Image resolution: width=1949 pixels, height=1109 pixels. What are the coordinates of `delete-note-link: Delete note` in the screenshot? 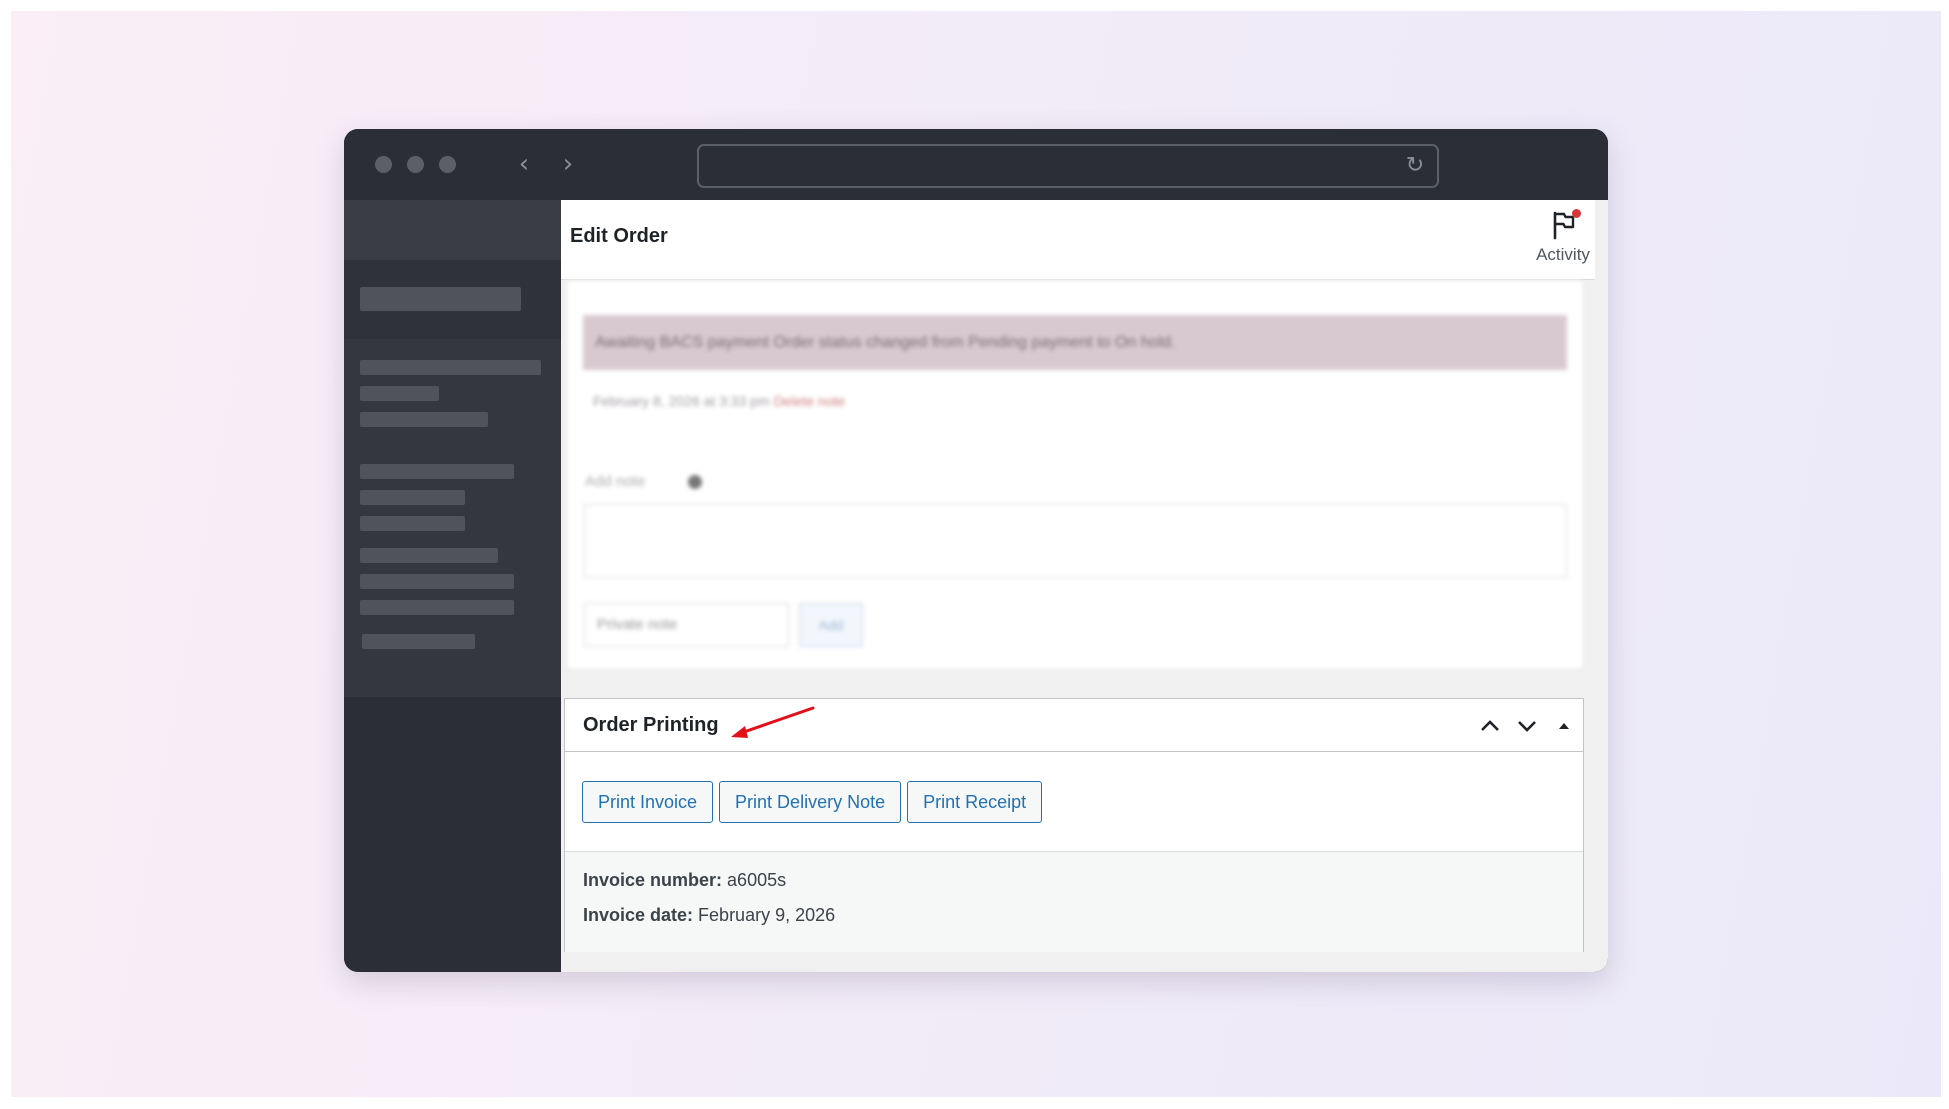 It's located at (810, 401).